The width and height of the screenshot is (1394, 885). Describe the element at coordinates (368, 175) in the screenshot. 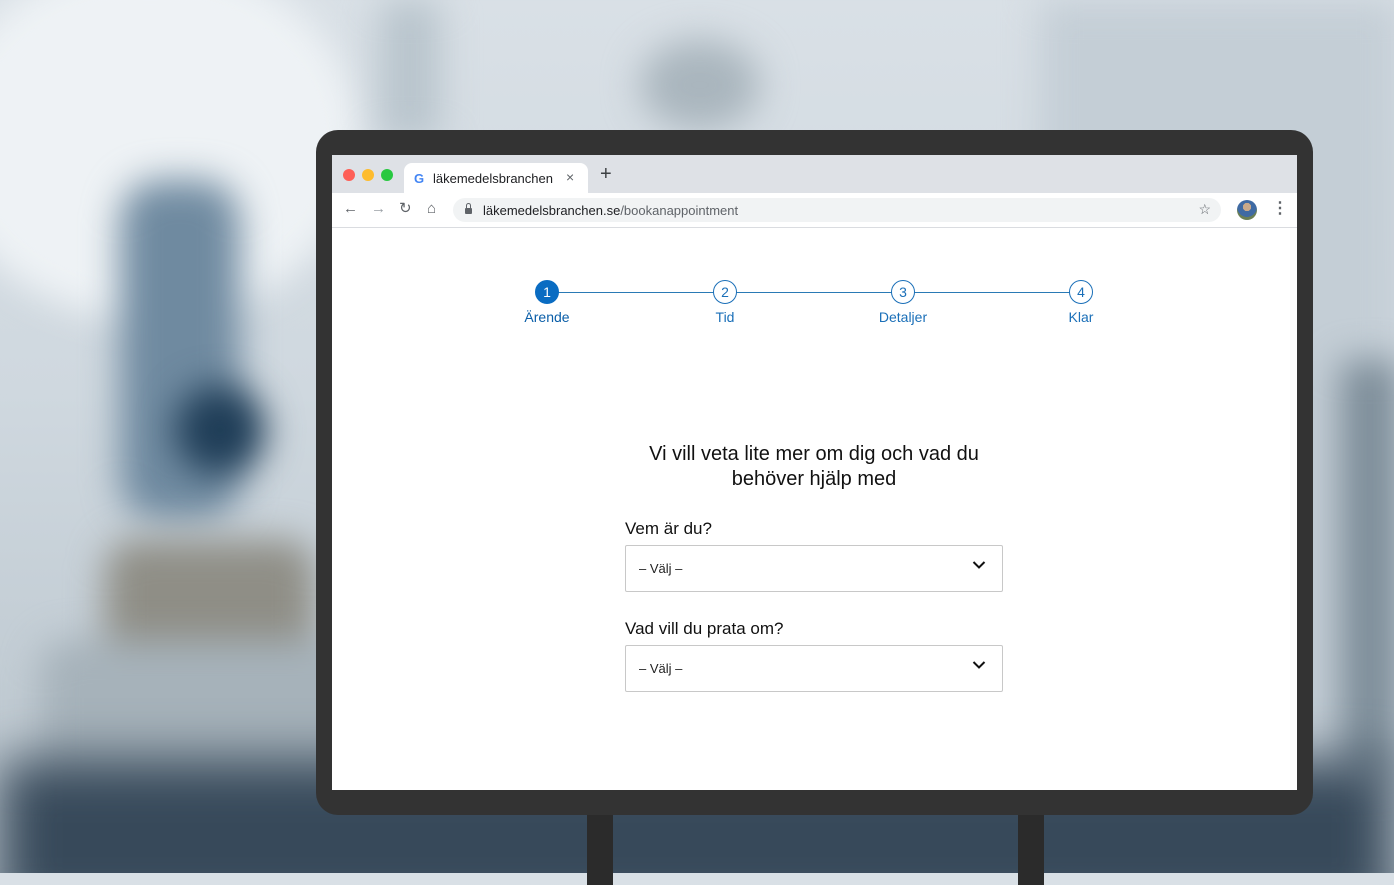

I see `minimize-window-button` at that location.